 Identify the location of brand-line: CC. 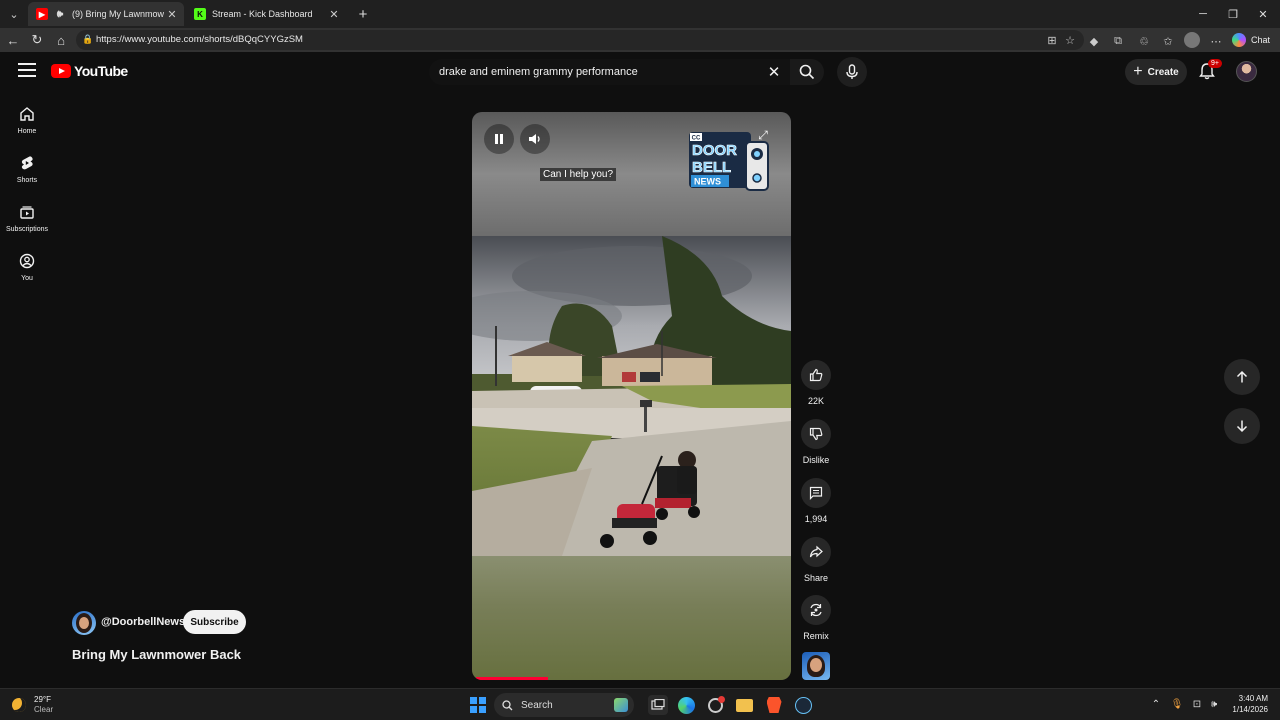
(696, 139).